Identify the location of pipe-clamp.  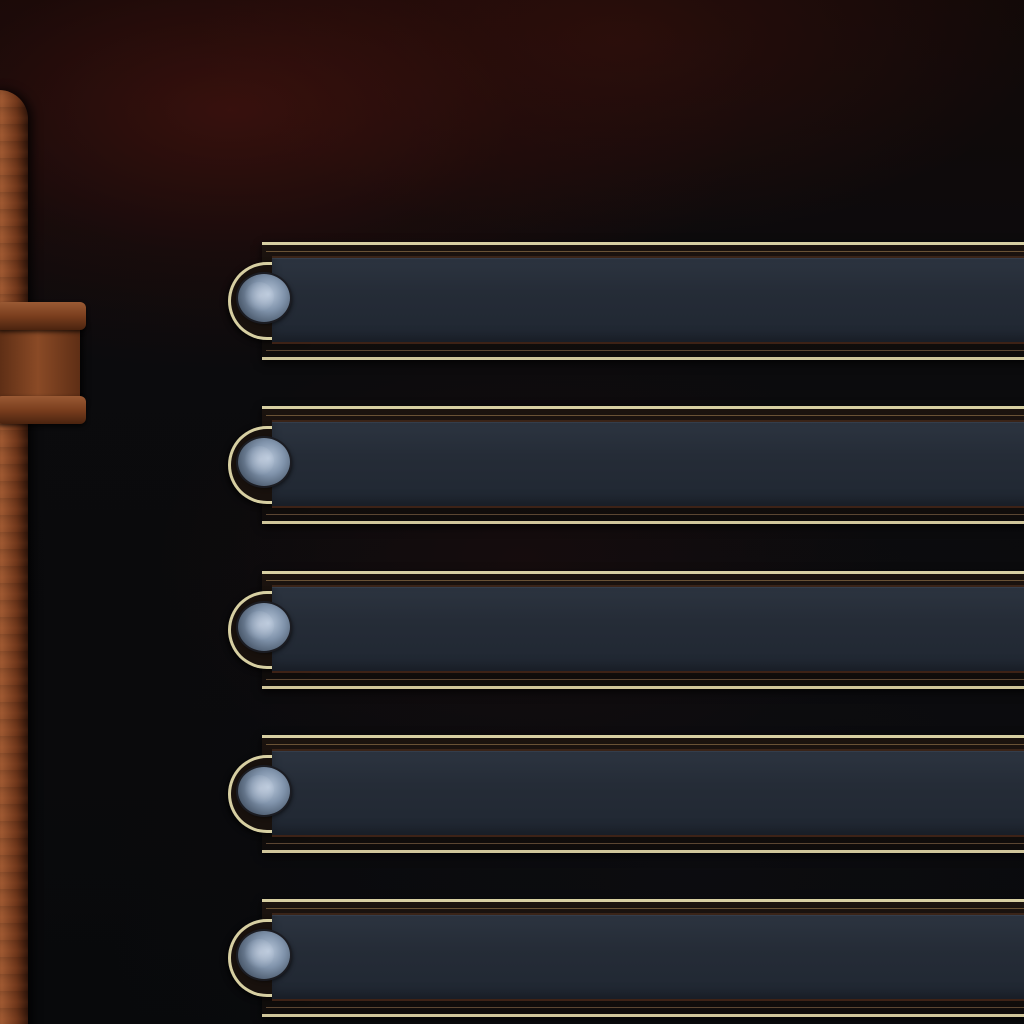
(44, 366).